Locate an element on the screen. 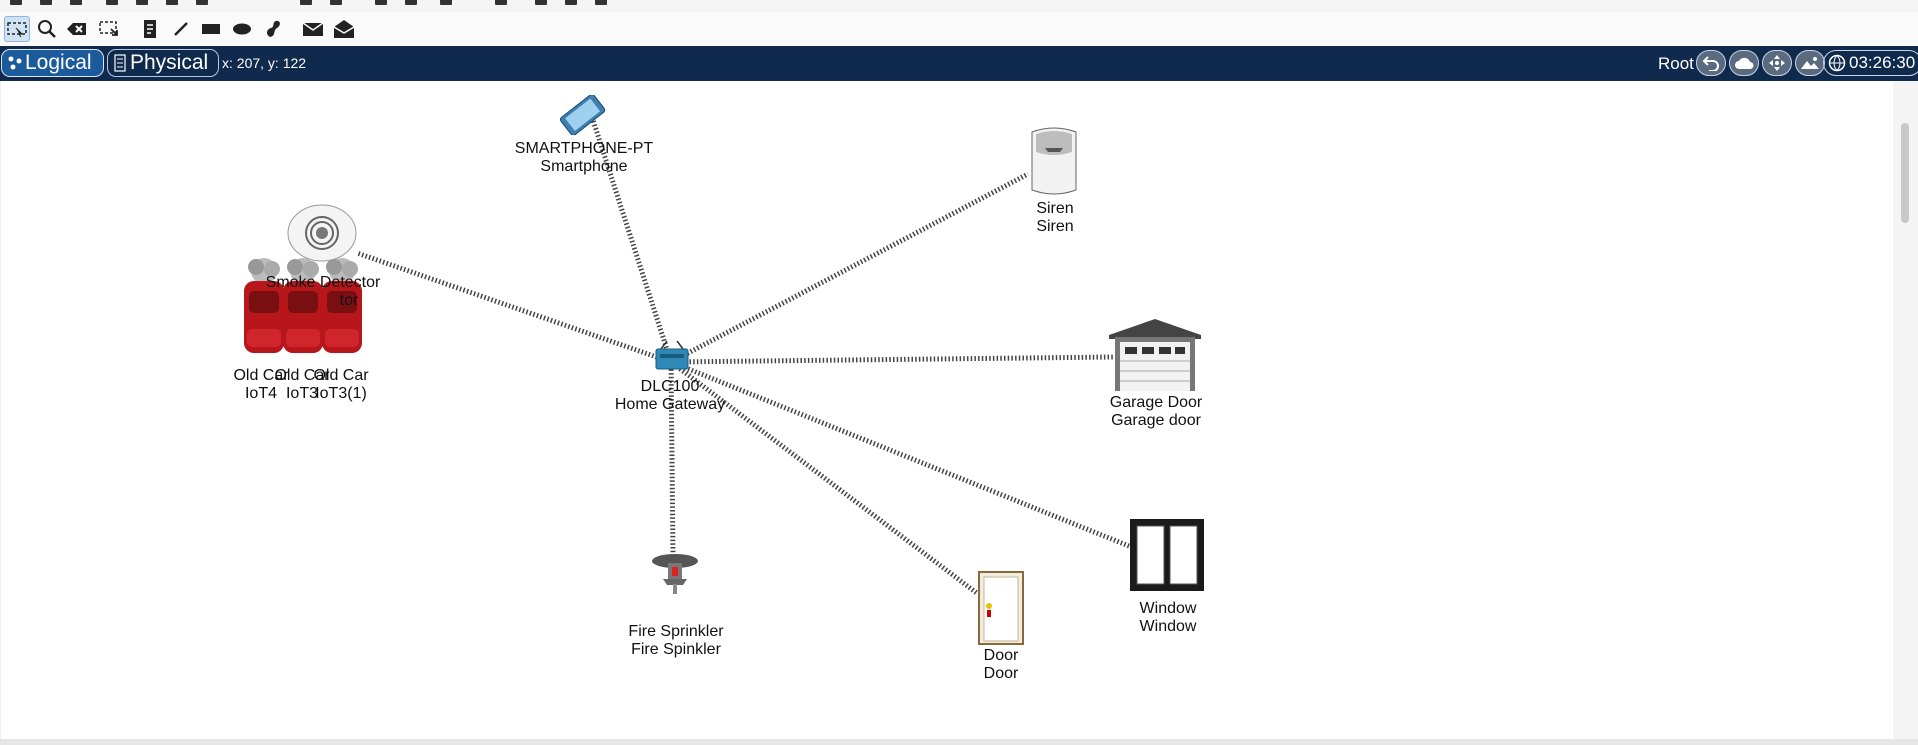 This screenshot has height=745, width=1918. note-icon is located at coordinates (150, 29).